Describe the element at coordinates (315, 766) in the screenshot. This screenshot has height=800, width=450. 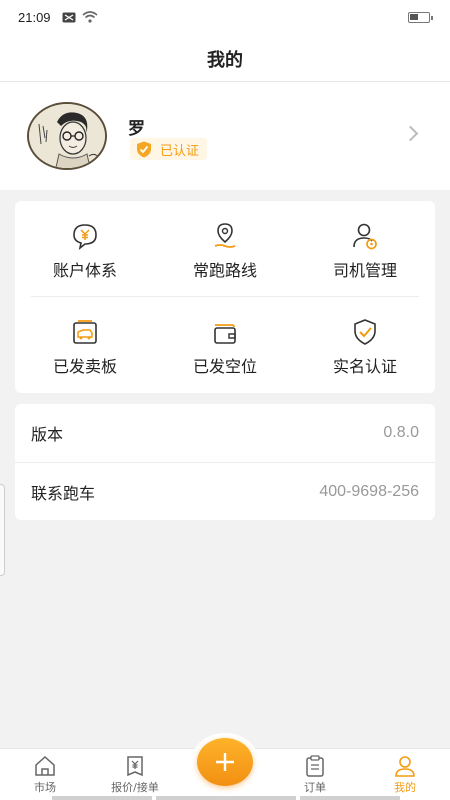
I see `clipboard-icon` at that location.